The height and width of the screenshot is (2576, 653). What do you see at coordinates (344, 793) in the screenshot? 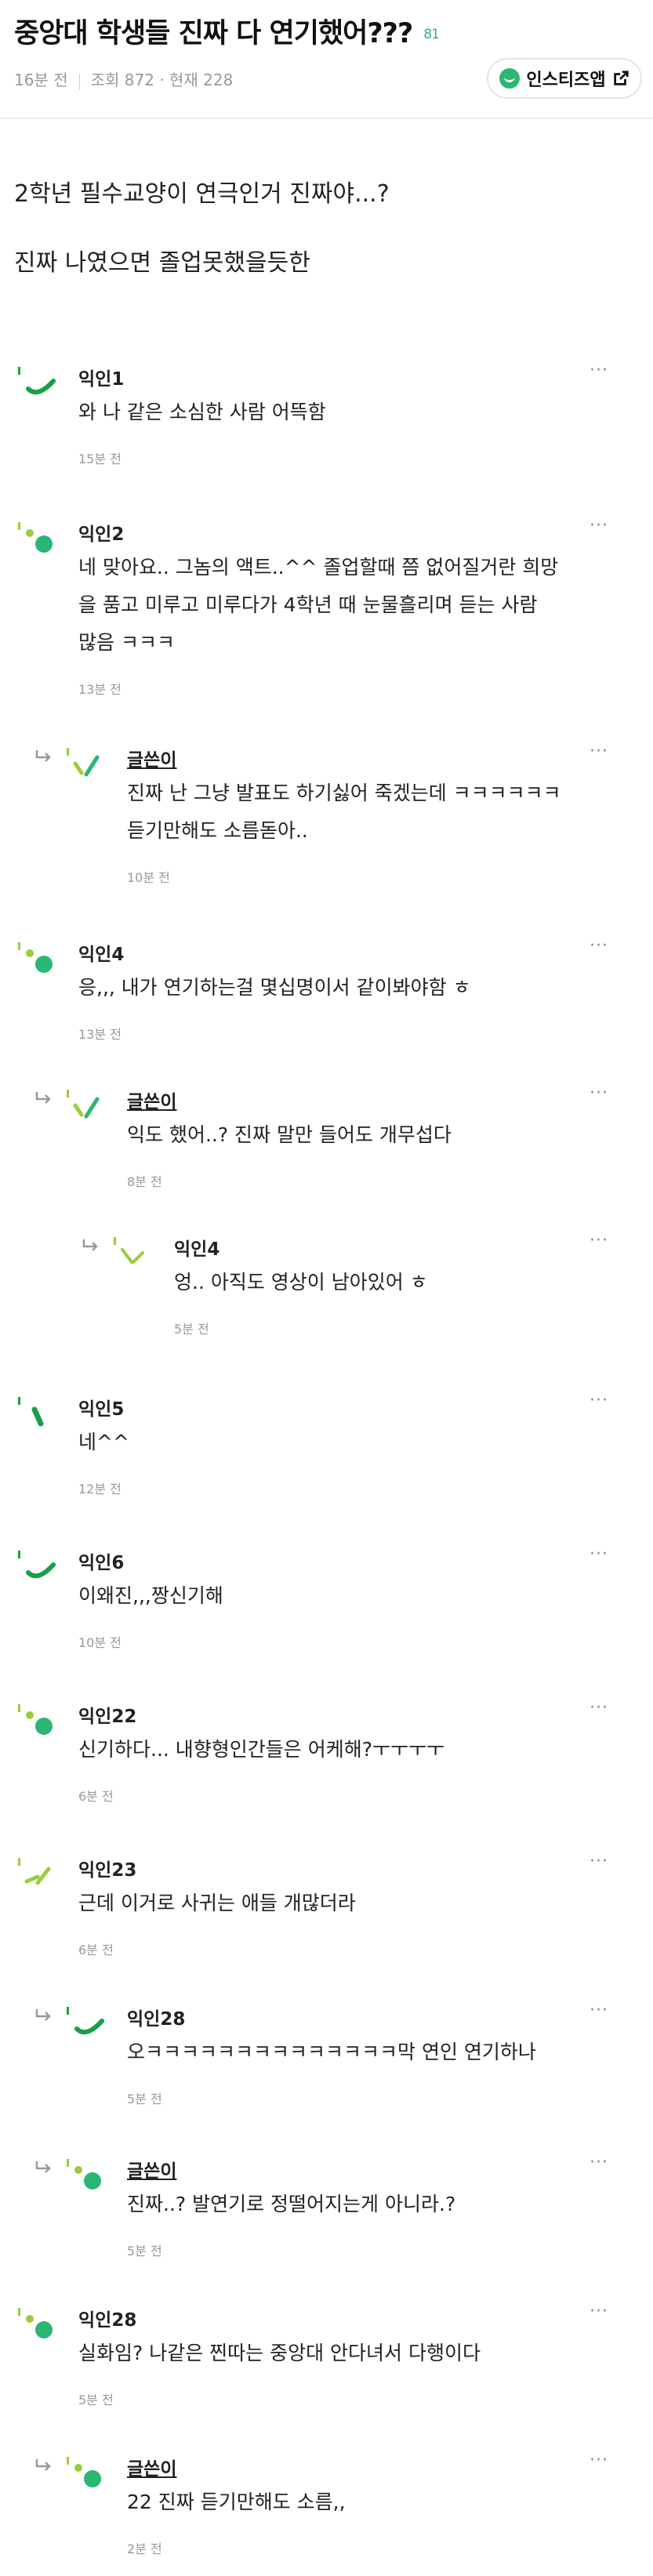
I see `comment-text: 진짜 난 그냥 발표도 하기싫어 죽겠는데 ㅋㅋㅋㅋㅋㅋ` at bounding box center [344, 793].